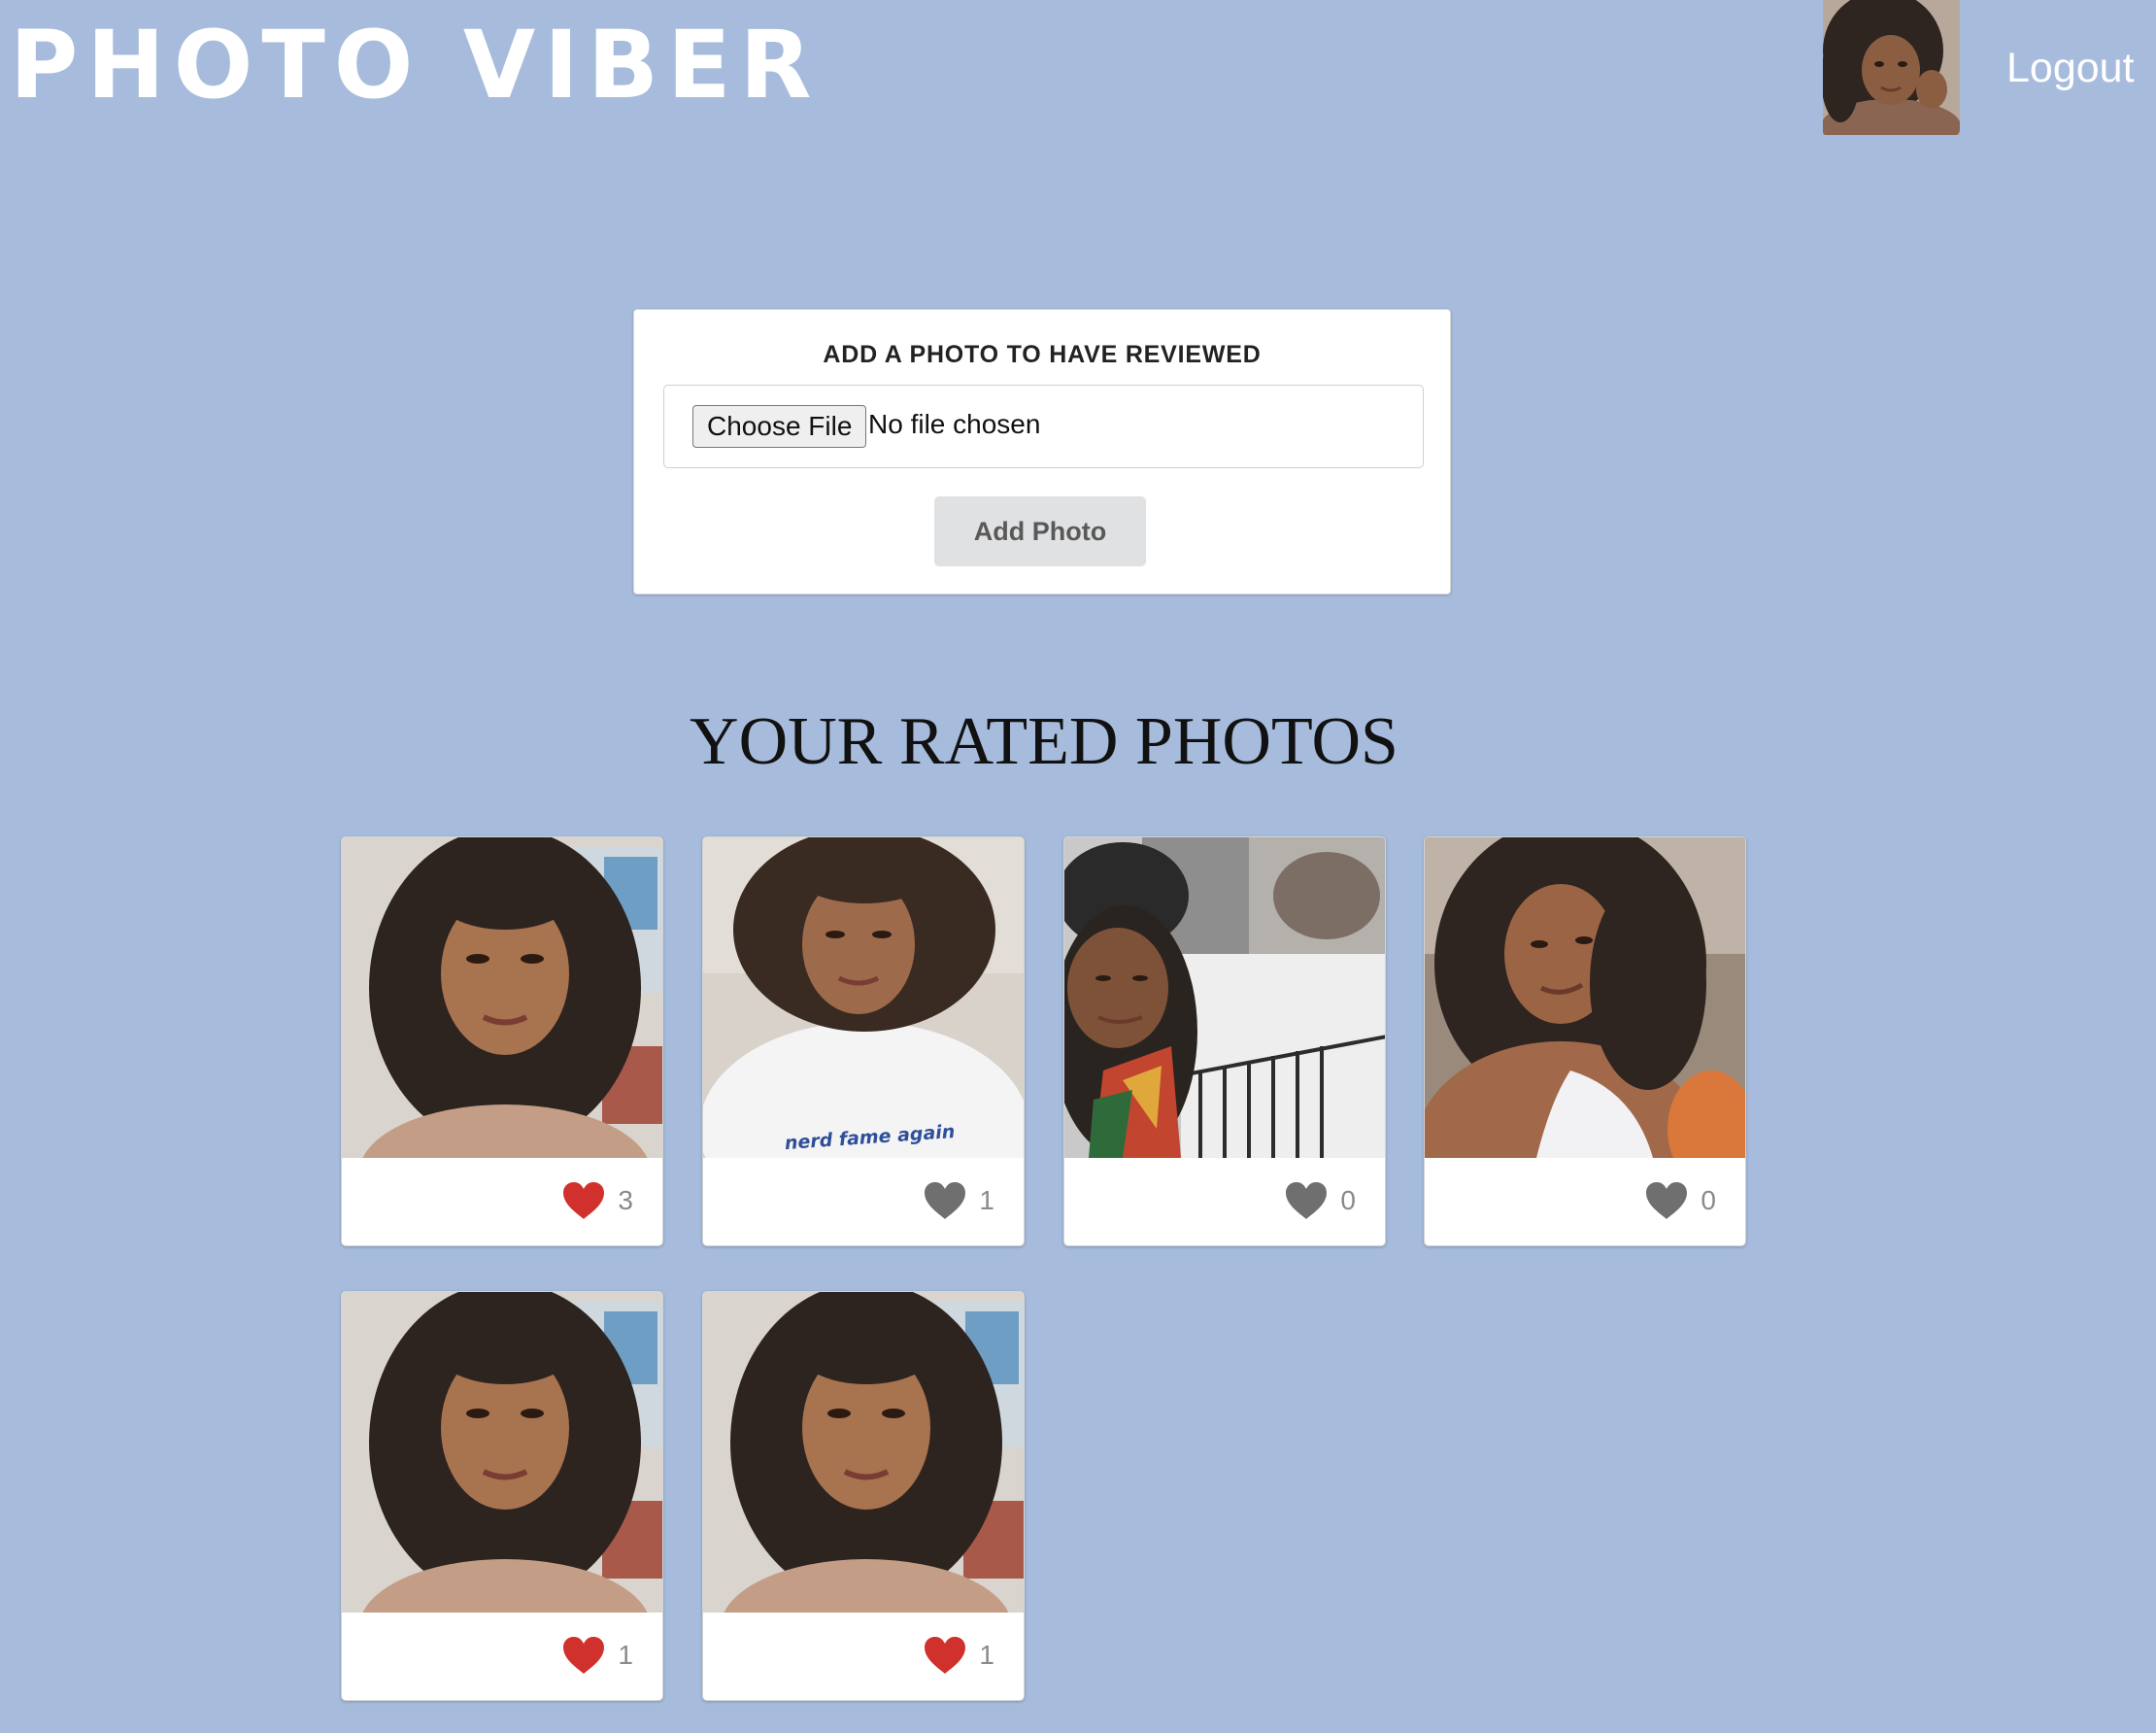  Describe the element at coordinates (625, 1200) in the screenshot. I see `like-count: 3` at that location.